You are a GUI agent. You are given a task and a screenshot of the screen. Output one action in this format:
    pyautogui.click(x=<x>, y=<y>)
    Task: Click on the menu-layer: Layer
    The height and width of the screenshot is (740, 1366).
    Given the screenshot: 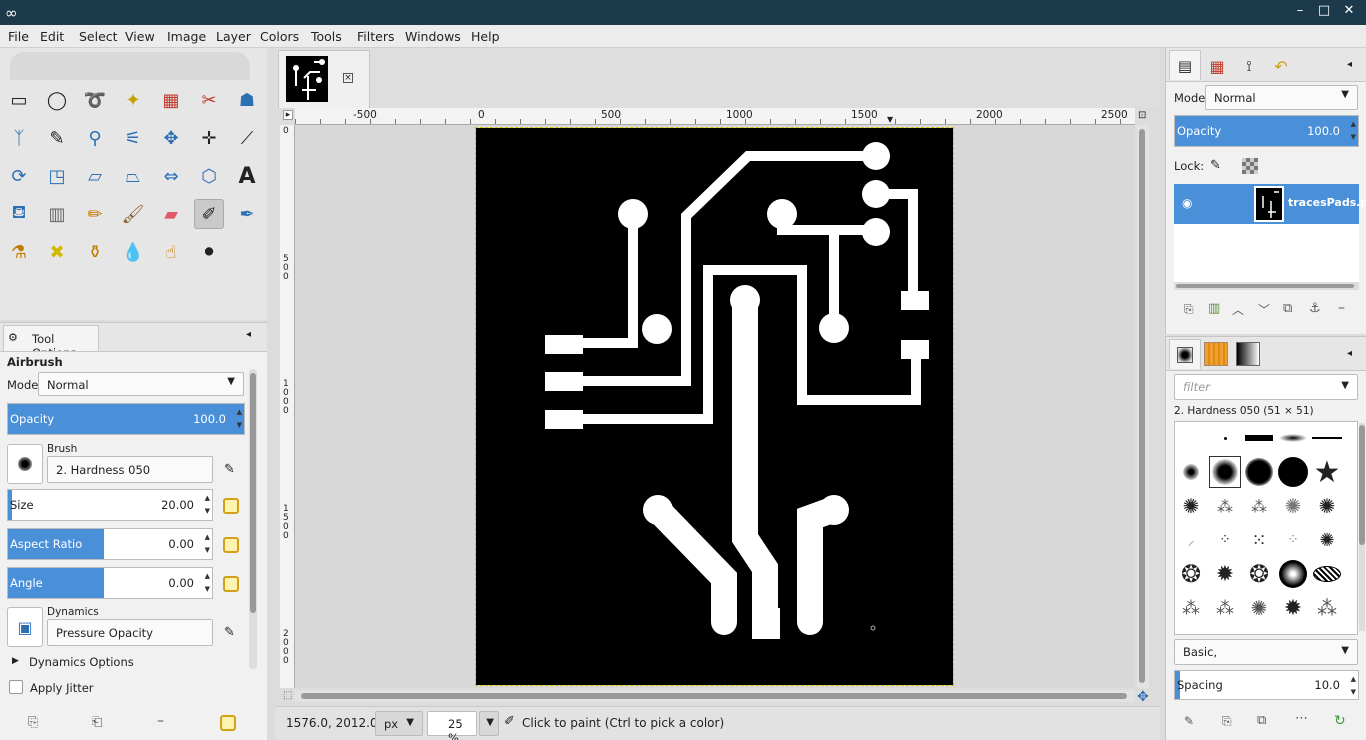 What is the action you would take?
    pyautogui.click(x=233, y=36)
    